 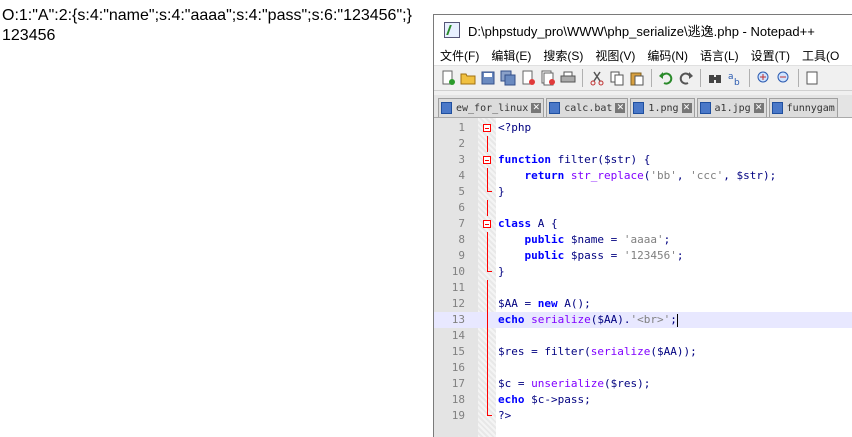 I want to click on print-icon, so click(x=568, y=78).